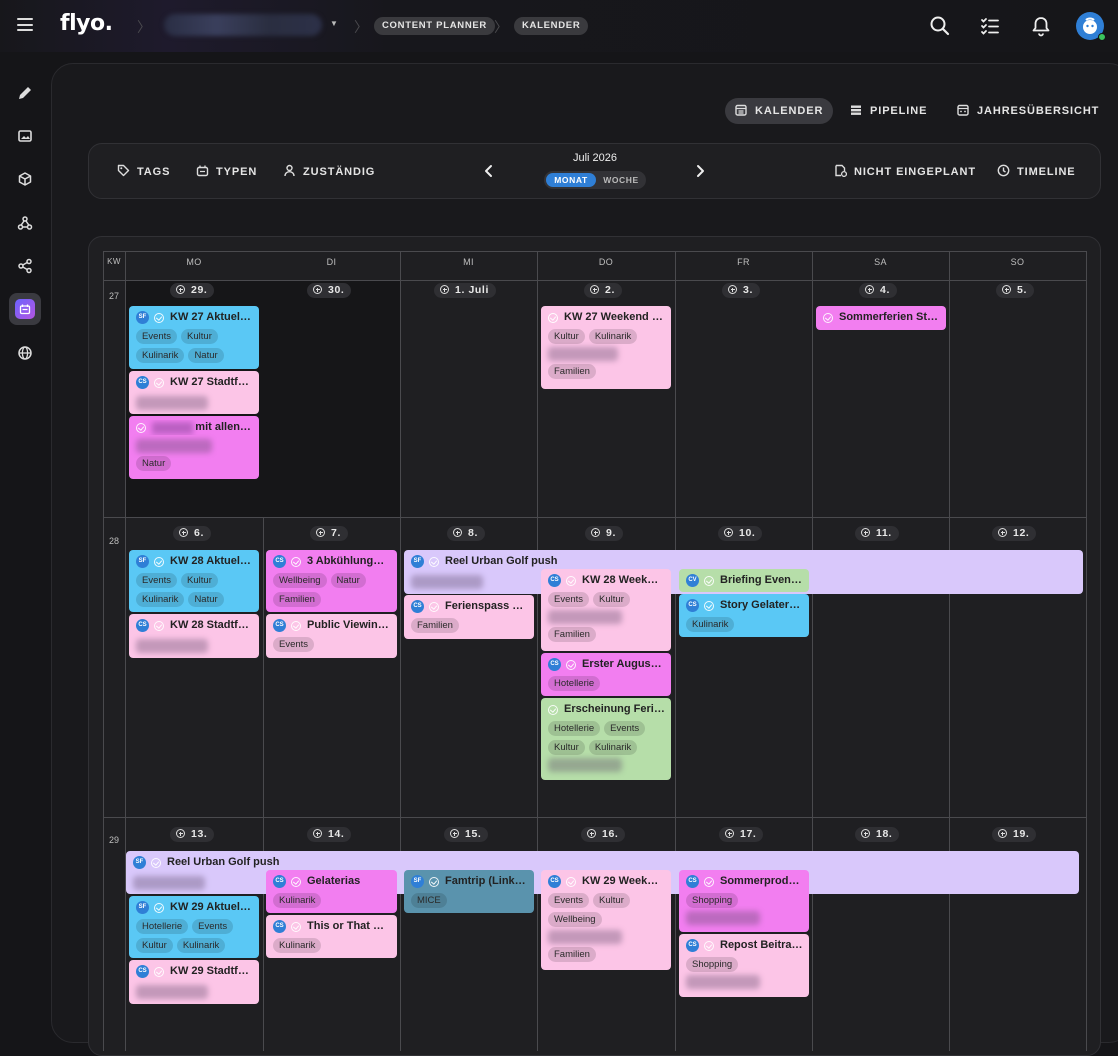 The image size is (1118, 1056). Describe the element at coordinates (990, 26) in the screenshot. I see `task-list-icon` at that location.